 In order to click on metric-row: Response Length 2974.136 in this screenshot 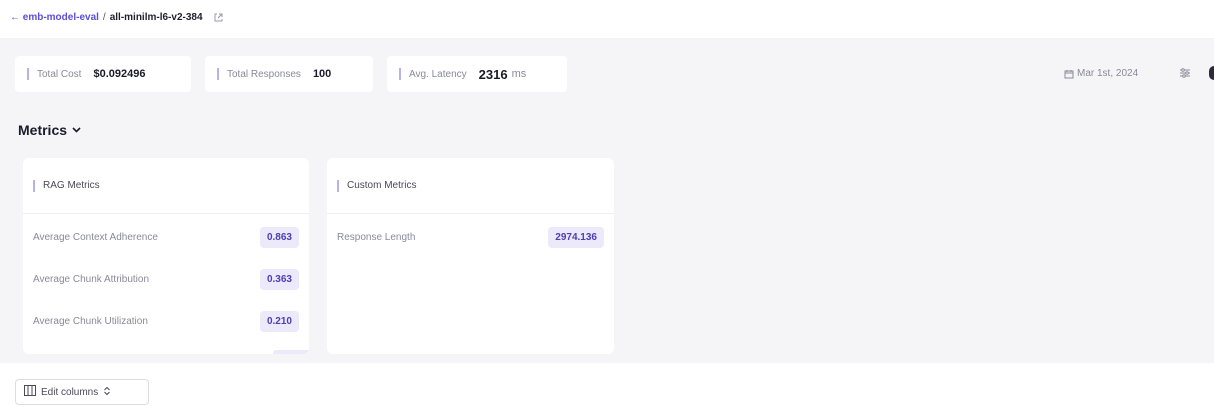, I will do `click(470, 237)`.